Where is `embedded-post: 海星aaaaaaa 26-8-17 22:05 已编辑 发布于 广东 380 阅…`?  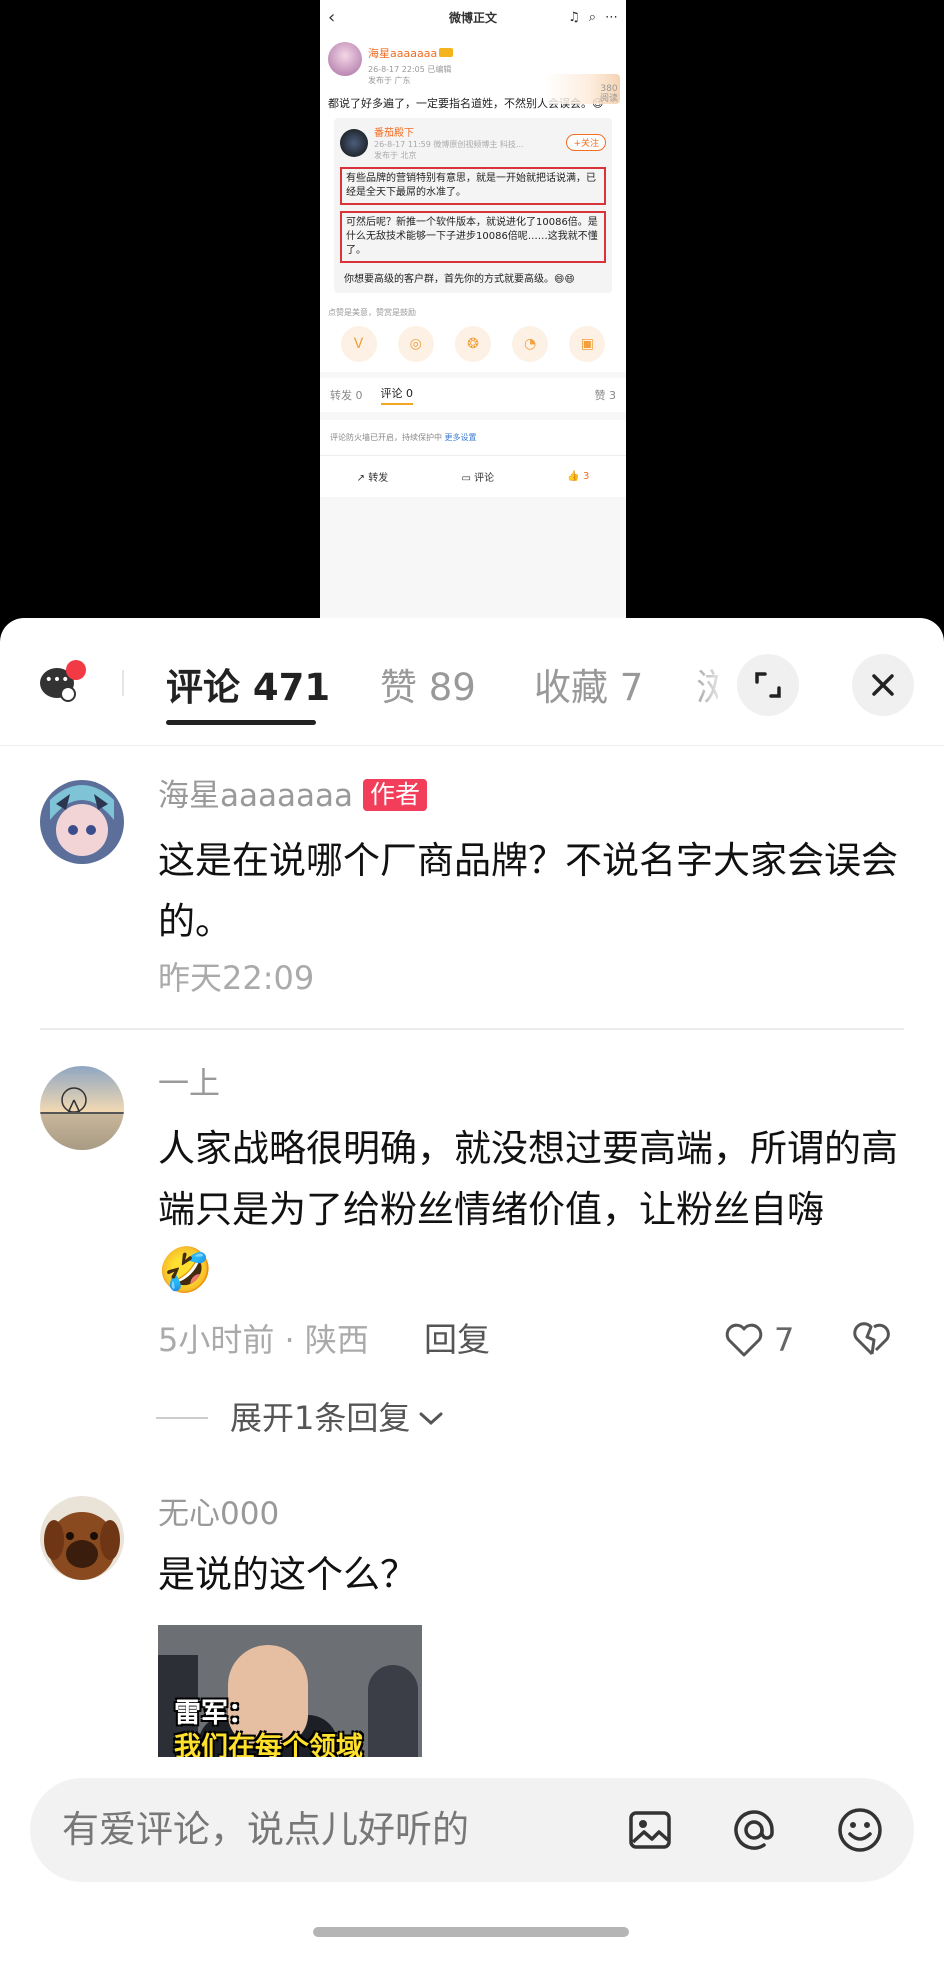 embedded-post: 海星aaaaaaa 26-8-17 22:05 已编辑 发布于 广东 380 阅… is located at coordinates (473, 166).